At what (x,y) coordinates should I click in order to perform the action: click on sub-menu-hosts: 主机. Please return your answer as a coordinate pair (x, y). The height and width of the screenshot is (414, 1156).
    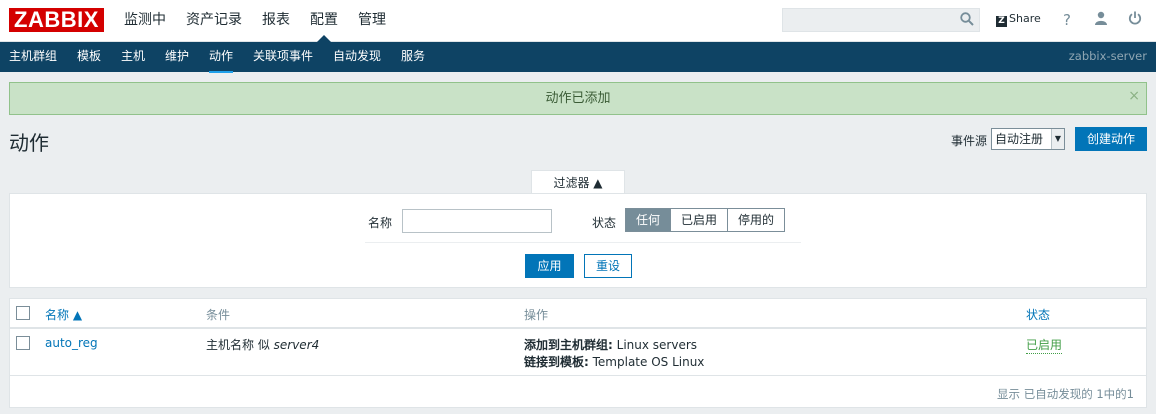
    Looking at the image, I should click on (133, 56).